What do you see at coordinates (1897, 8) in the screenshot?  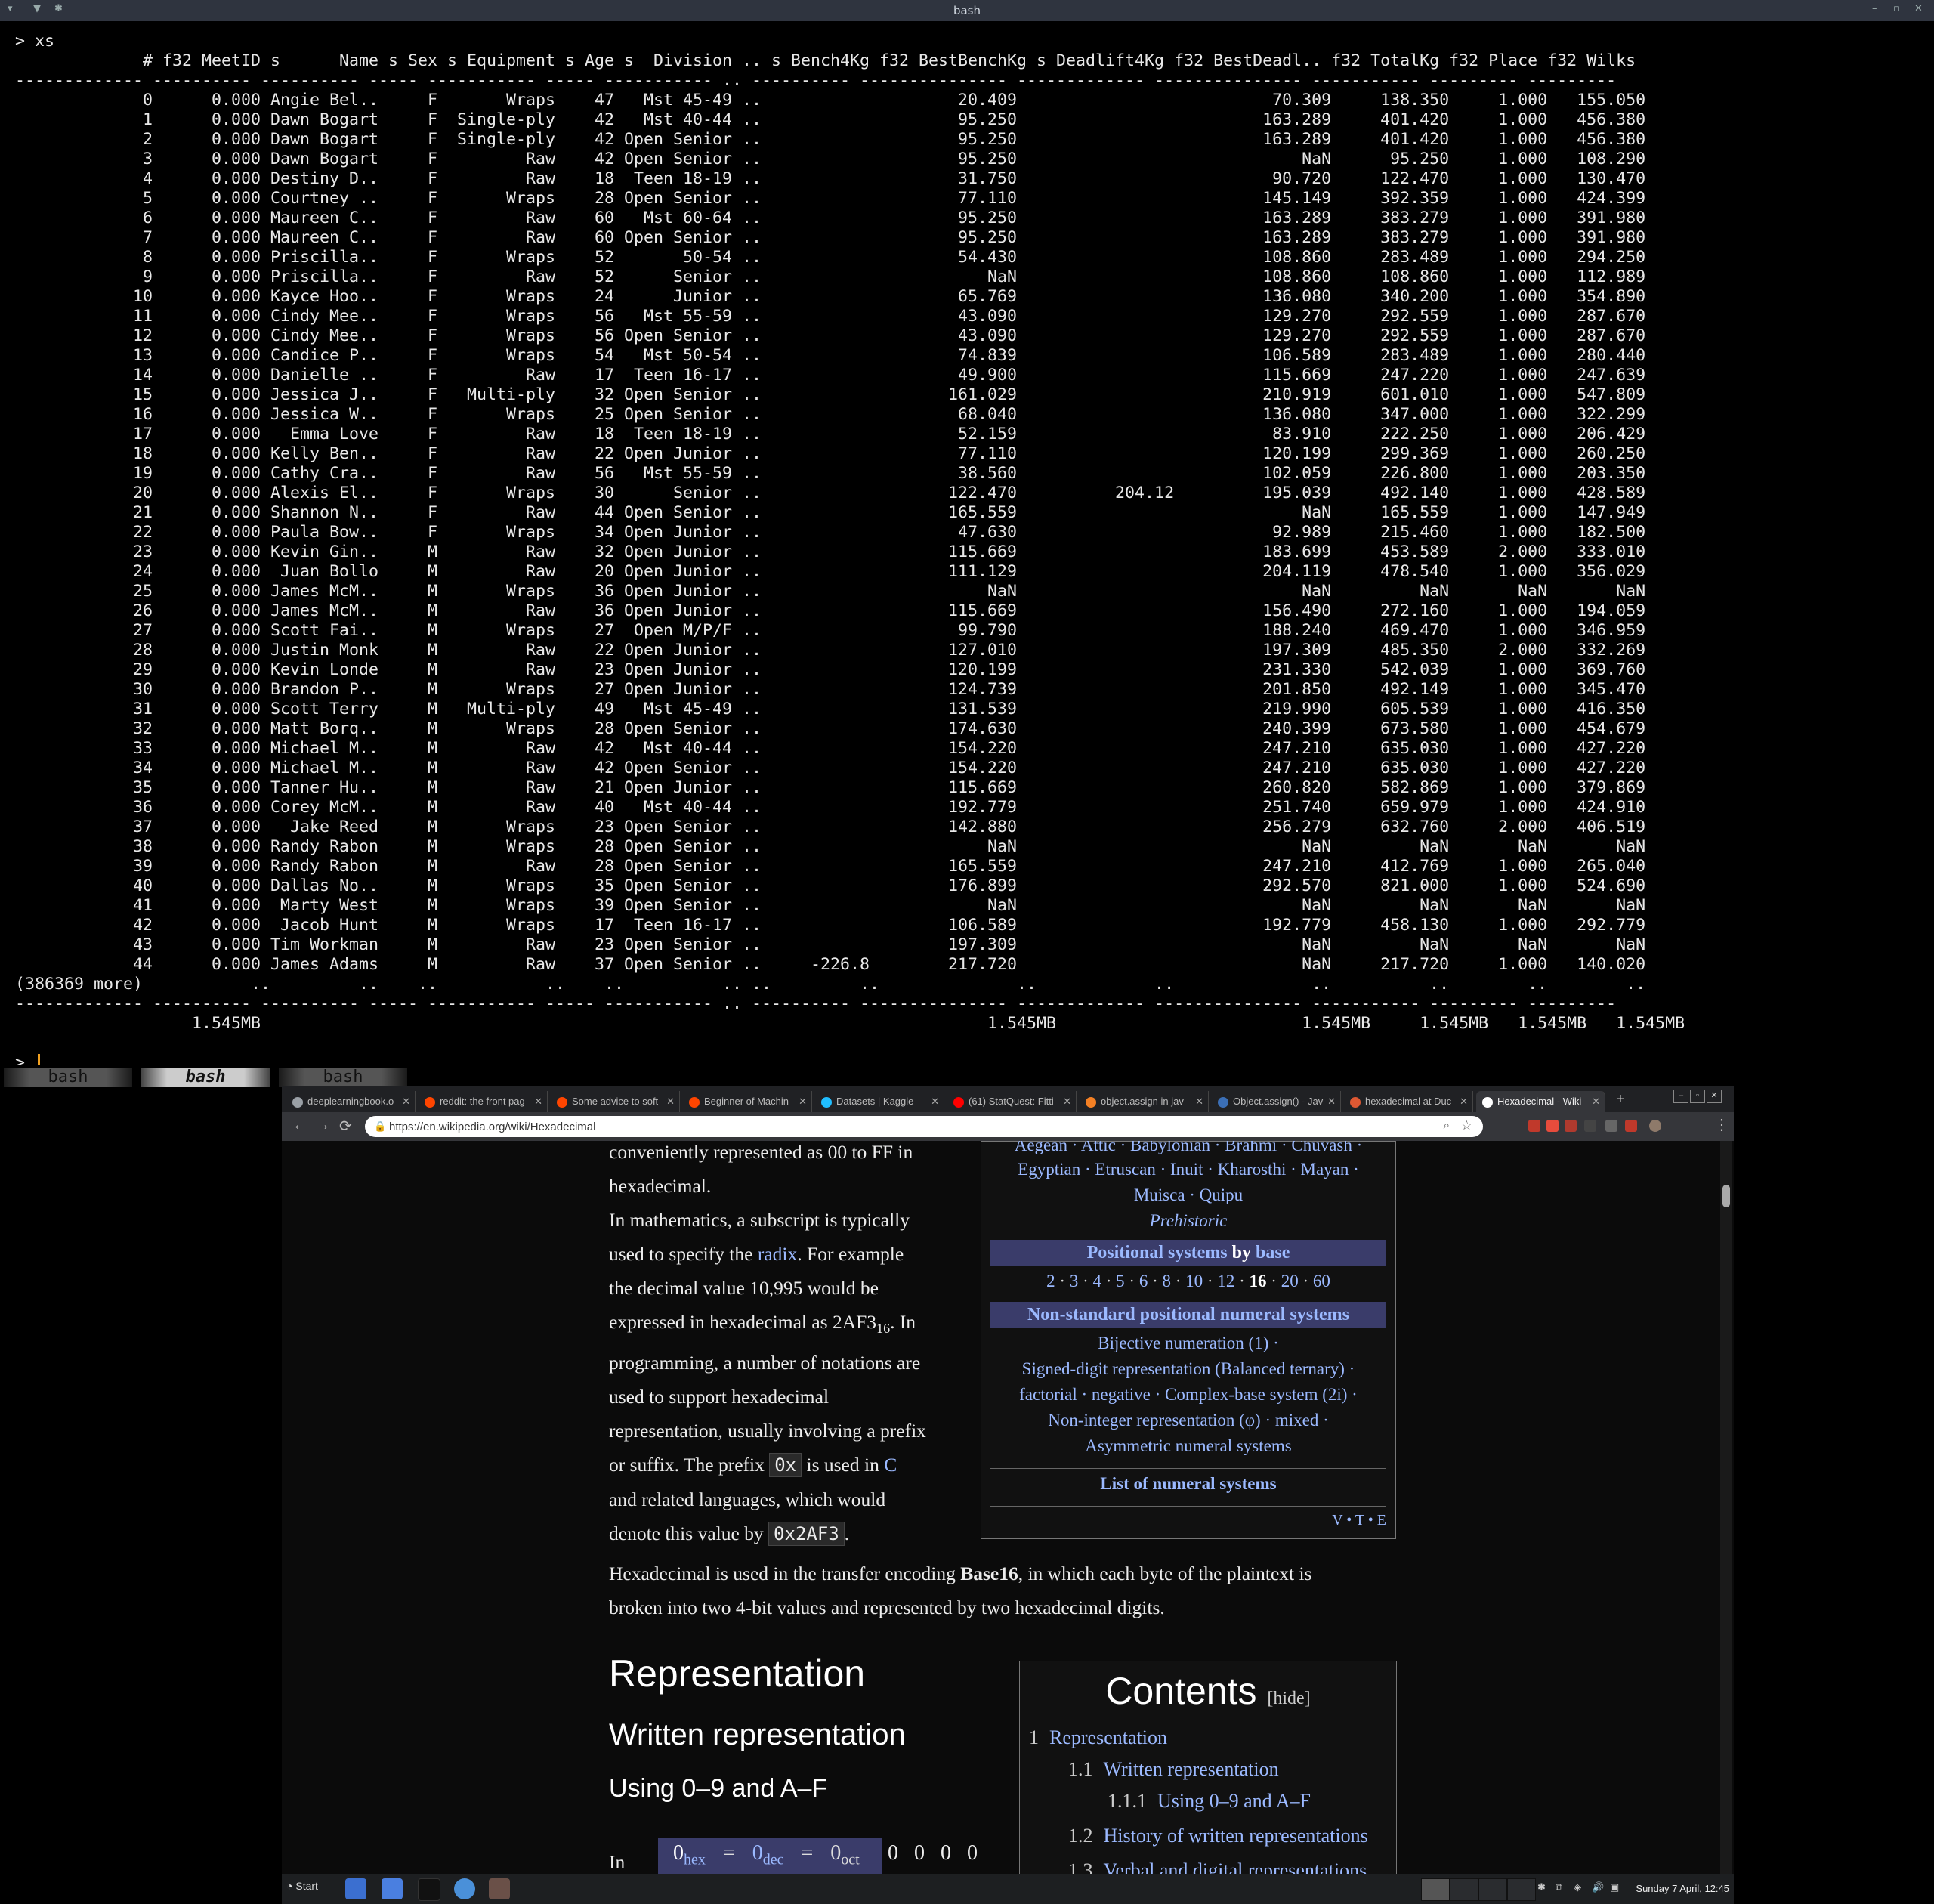 I see `maximize-icon: ▫` at bounding box center [1897, 8].